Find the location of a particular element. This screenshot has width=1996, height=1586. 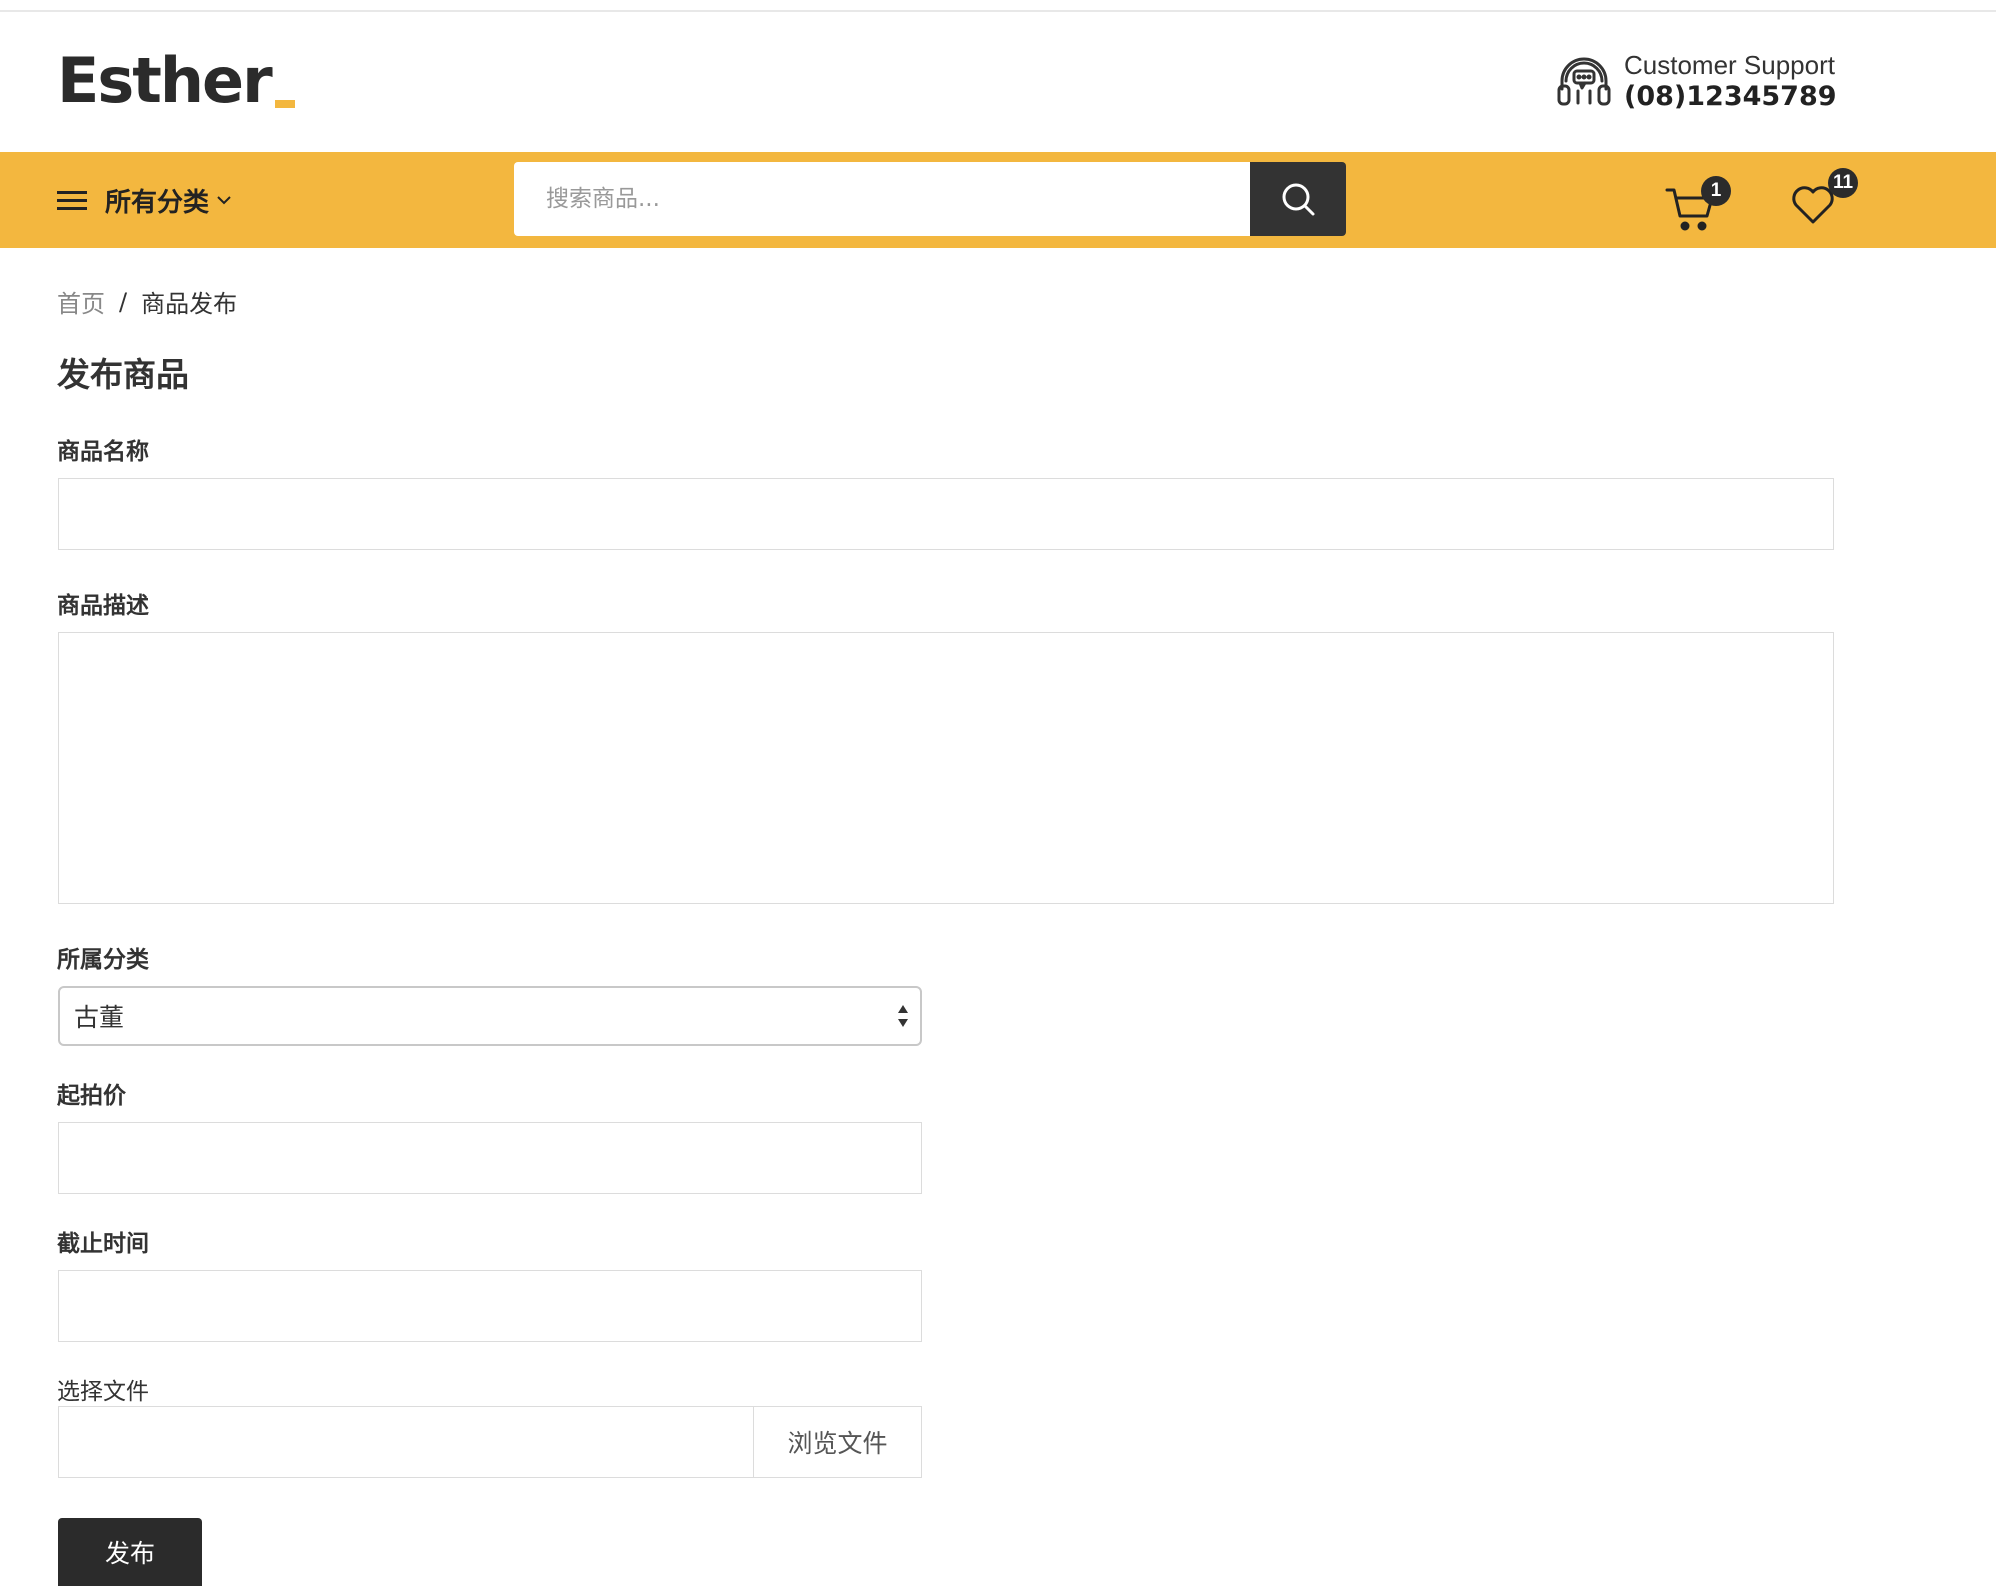

page-title: 发布商品 is located at coordinates (123, 374).